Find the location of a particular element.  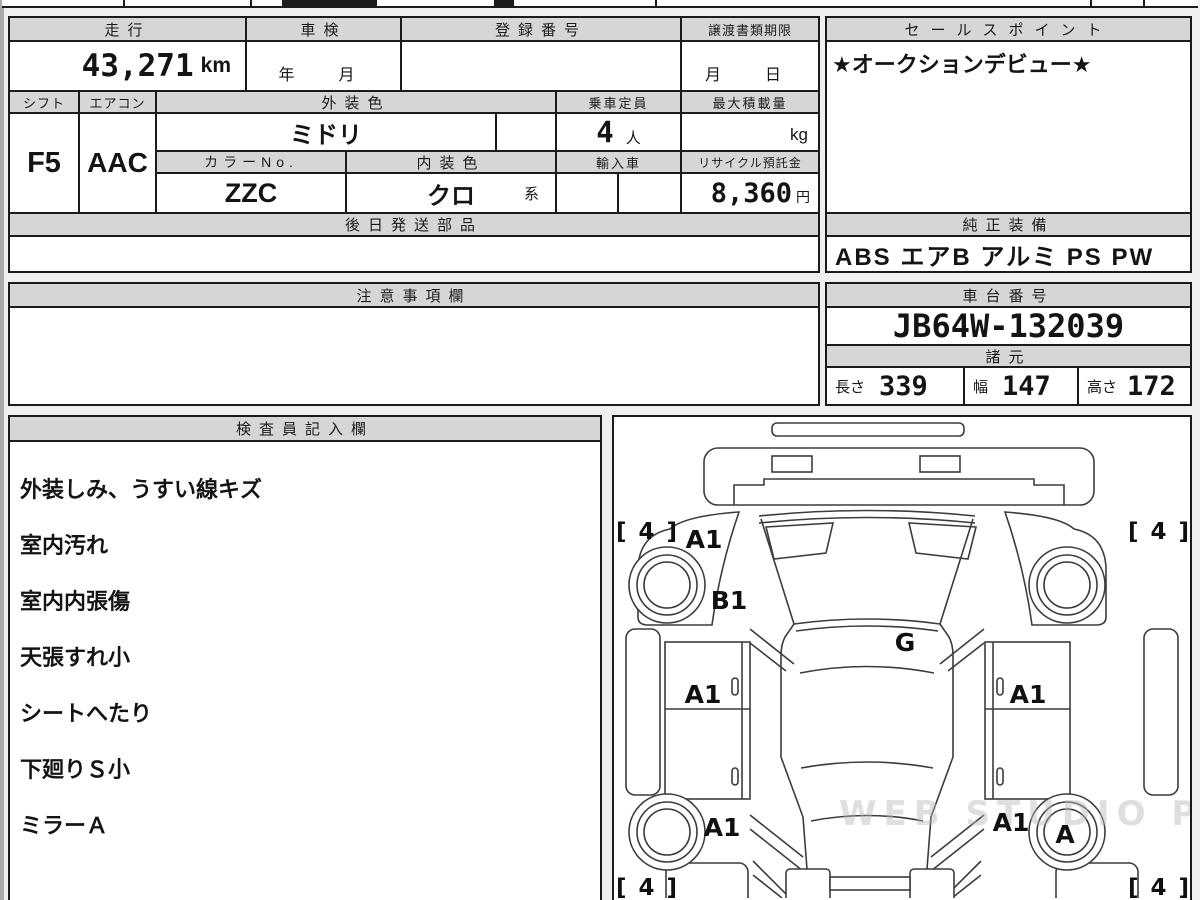

mark-windshield: G is located at coordinates (905, 642).